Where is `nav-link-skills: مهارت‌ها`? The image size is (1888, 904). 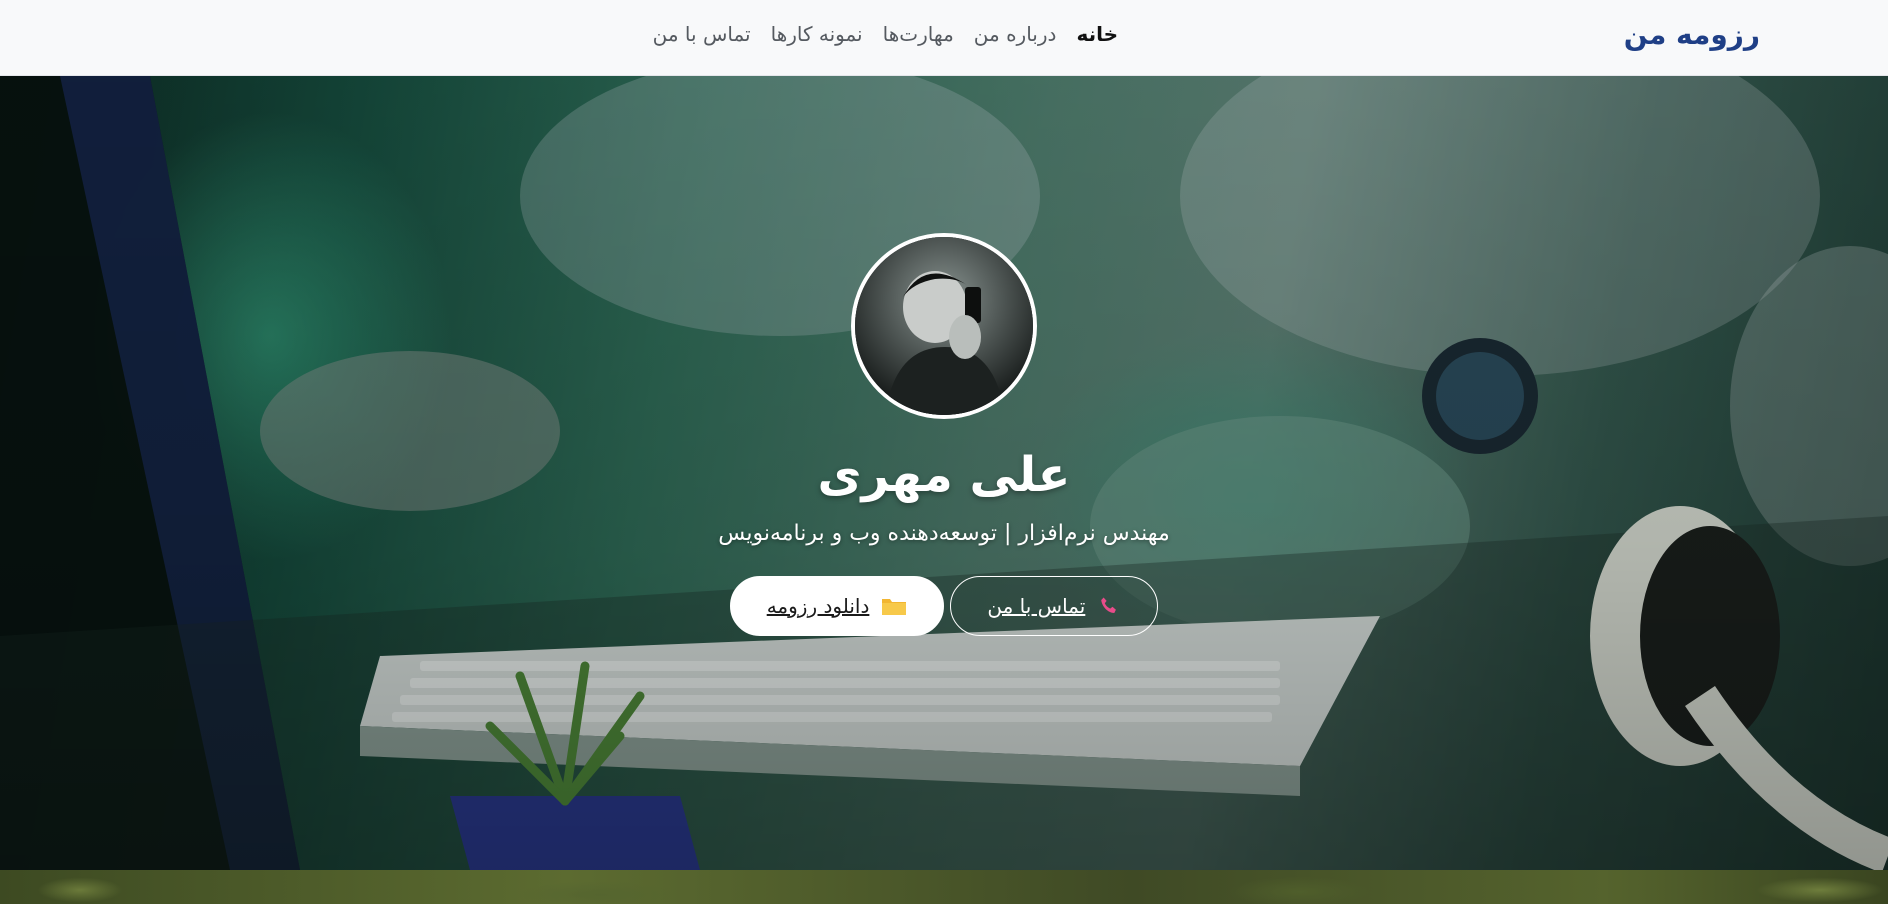 nav-link-skills: مهارت‌ها is located at coordinates (918, 34).